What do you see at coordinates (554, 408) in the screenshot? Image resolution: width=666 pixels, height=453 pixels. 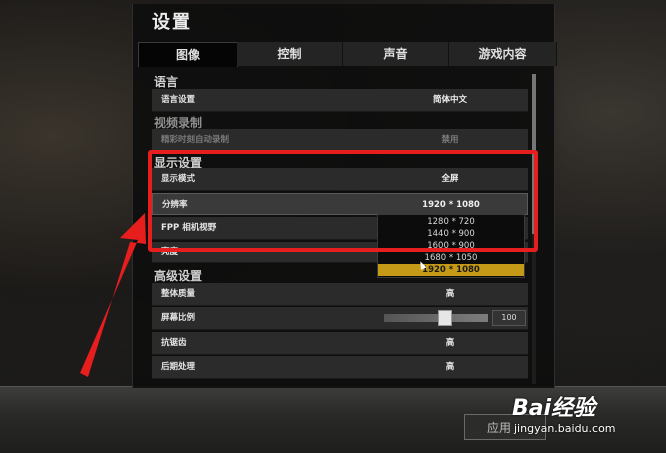 I see `watermark-brand: Bai经验` at bounding box center [554, 408].